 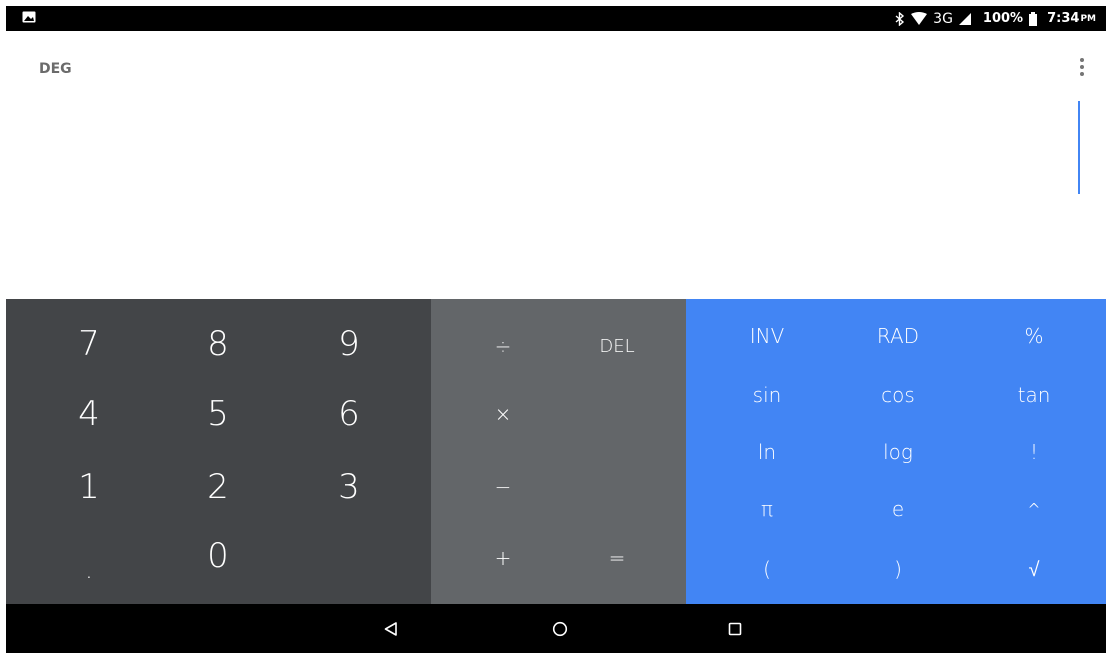 What do you see at coordinates (1034, 395) in the screenshot?
I see `tan-button: tan` at bounding box center [1034, 395].